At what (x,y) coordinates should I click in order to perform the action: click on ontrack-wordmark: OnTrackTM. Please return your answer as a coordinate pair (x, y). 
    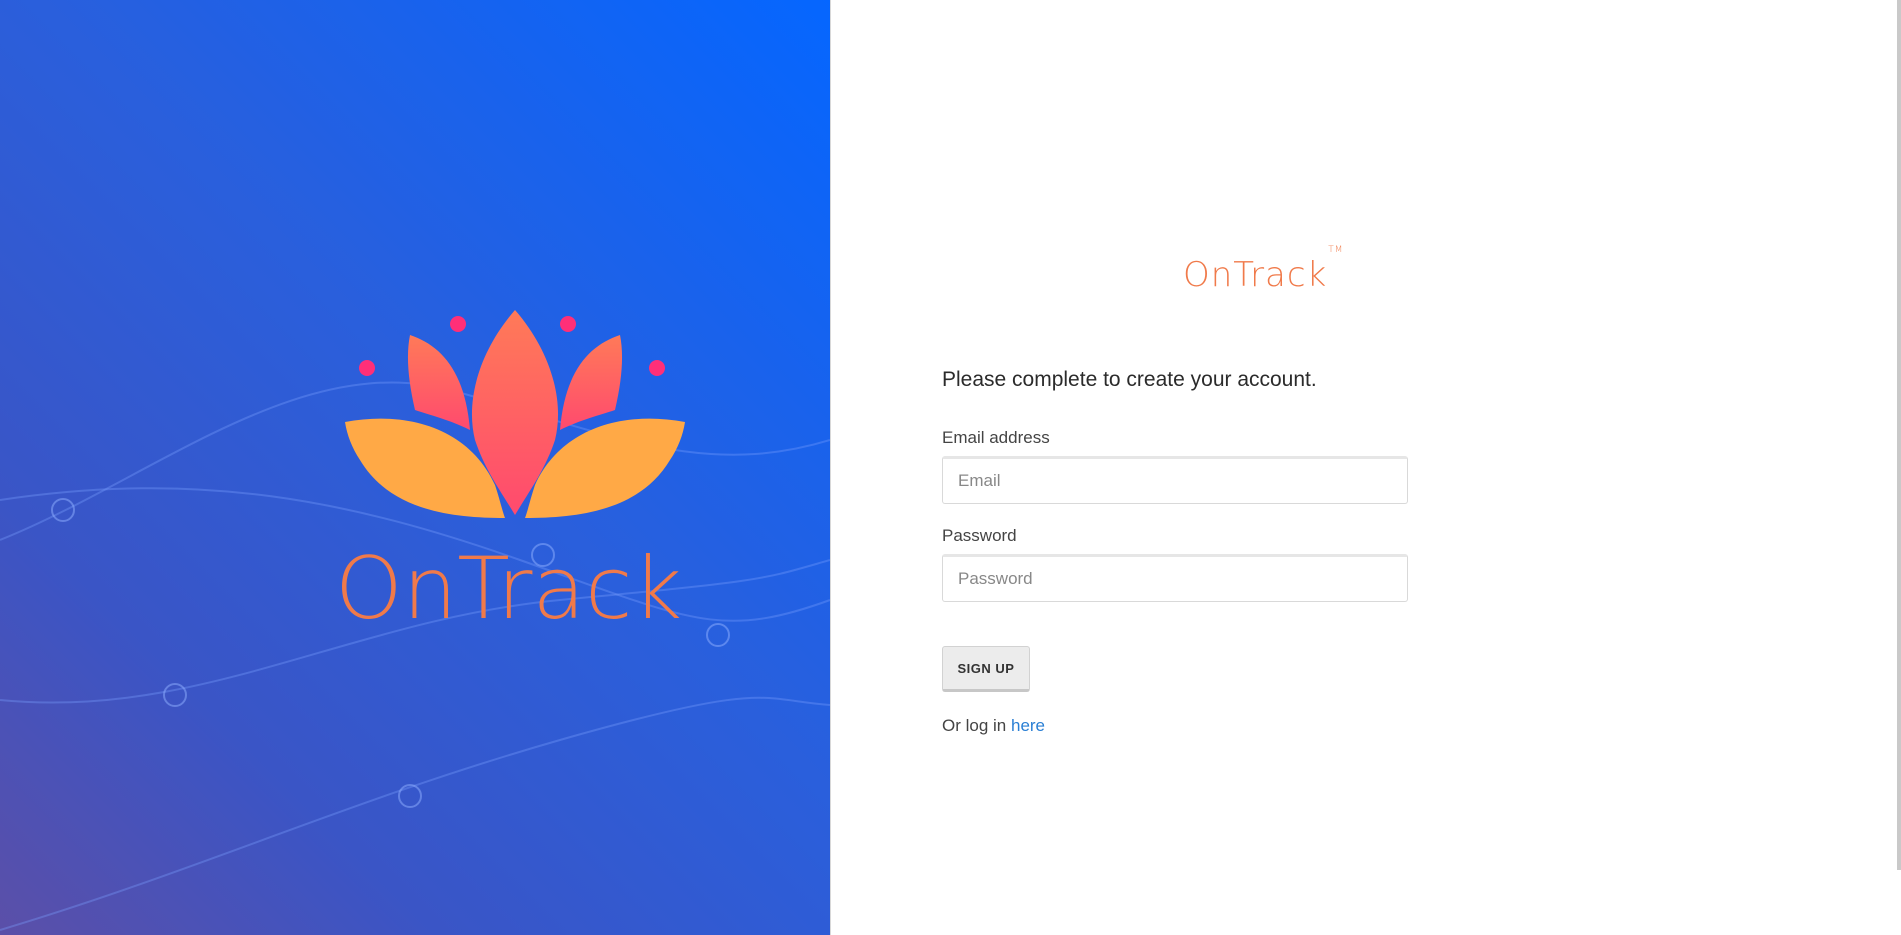
    Looking at the image, I should click on (1263, 270).